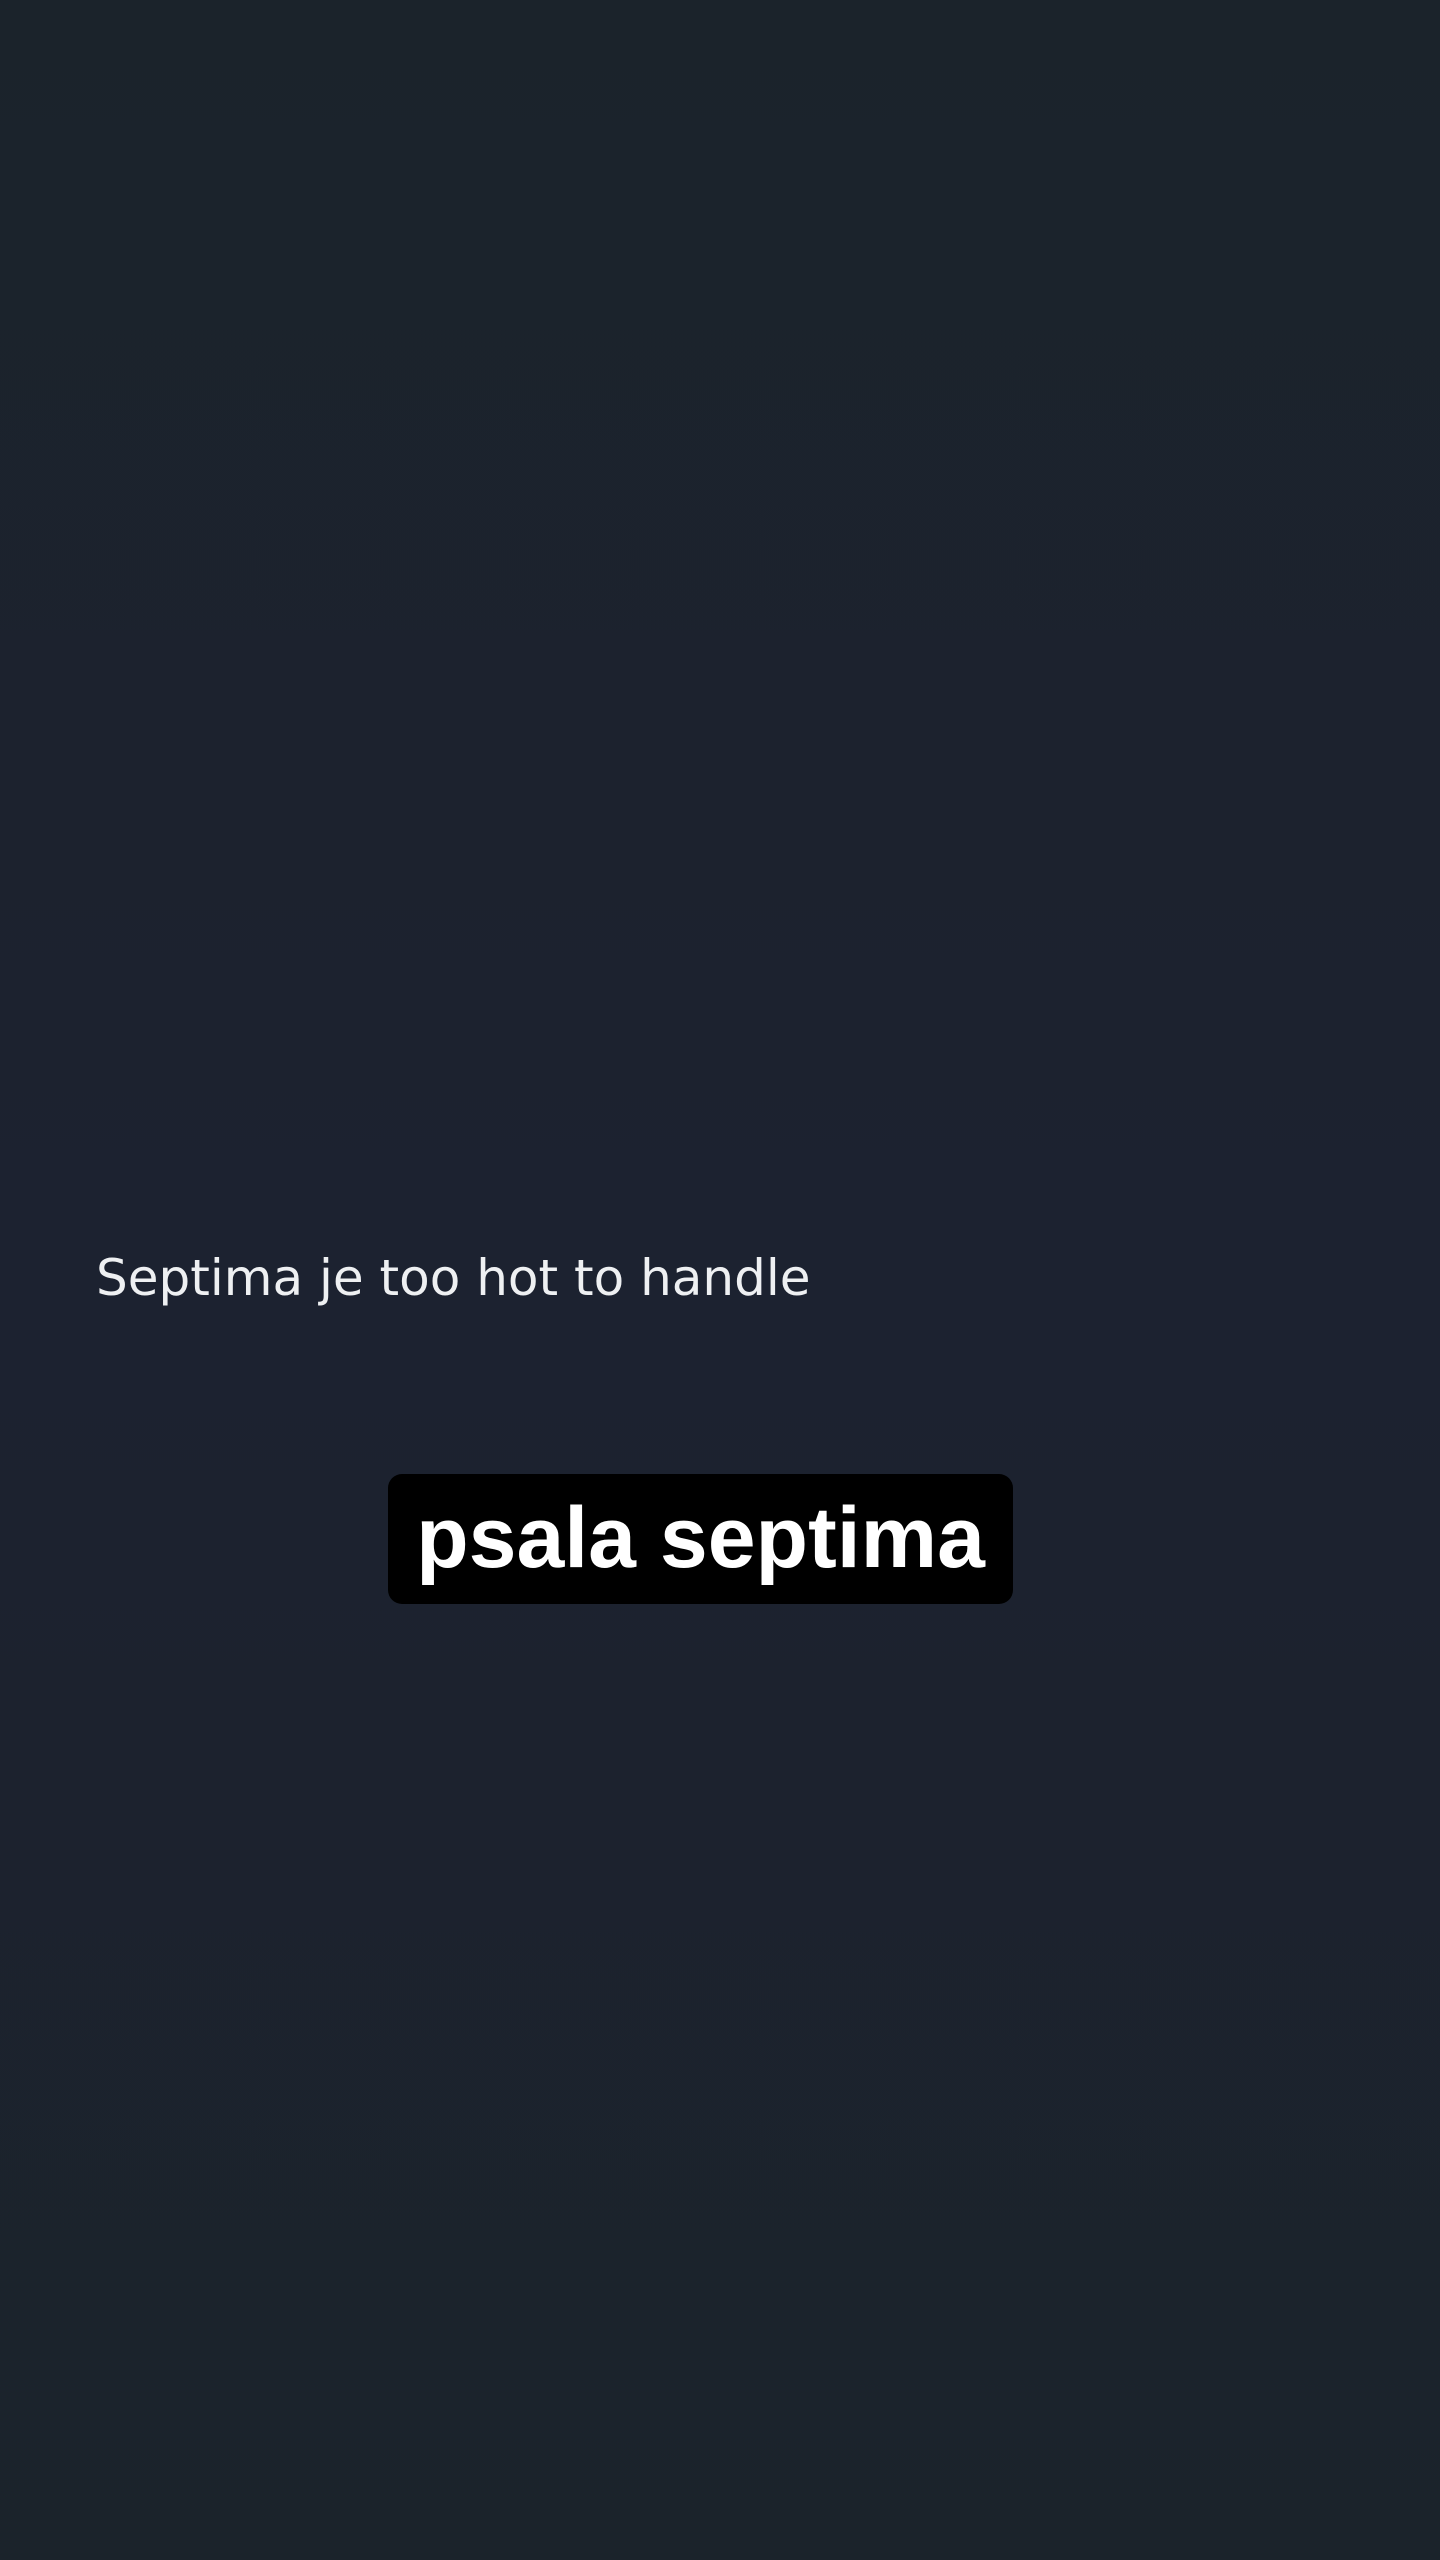  I want to click on text-sticker: psala septima, so click(700, 1539).